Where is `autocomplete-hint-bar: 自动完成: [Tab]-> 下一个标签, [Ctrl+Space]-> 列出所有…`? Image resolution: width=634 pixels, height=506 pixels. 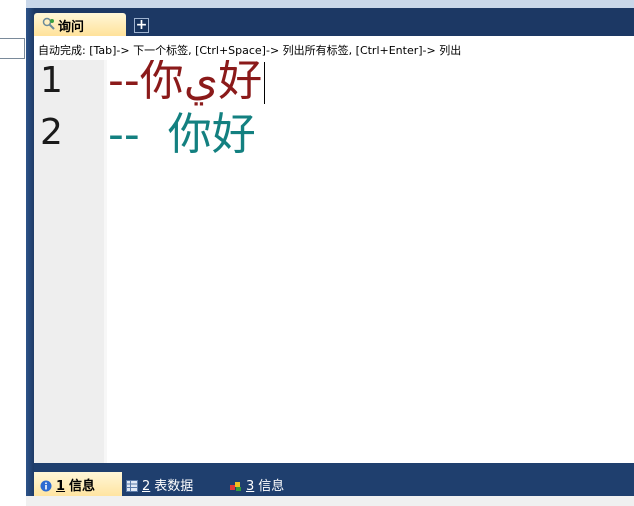
autocomplete-hint-bar: 自动完成: [Tab]-> 下一个标签, [Ctrl+Space]-> 列出所有… is located at coordinates (334, 48).